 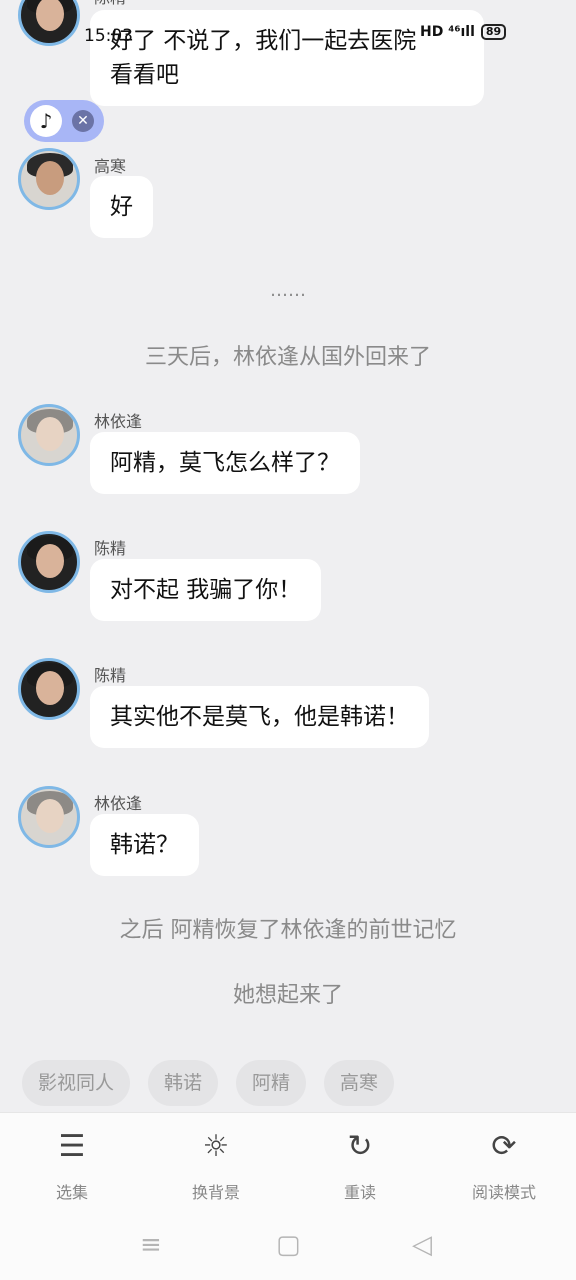 I want to click on sender-name: 高寒, so click(x=110, y=166).